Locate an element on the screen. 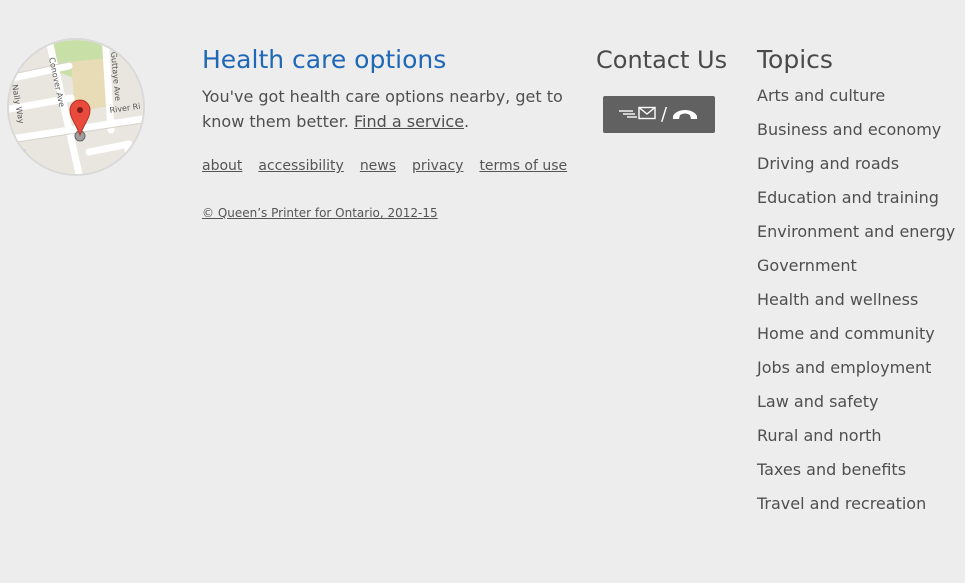 The image size is (965, 583). topic-link: Rural and north is located at coordinates (819, 435).